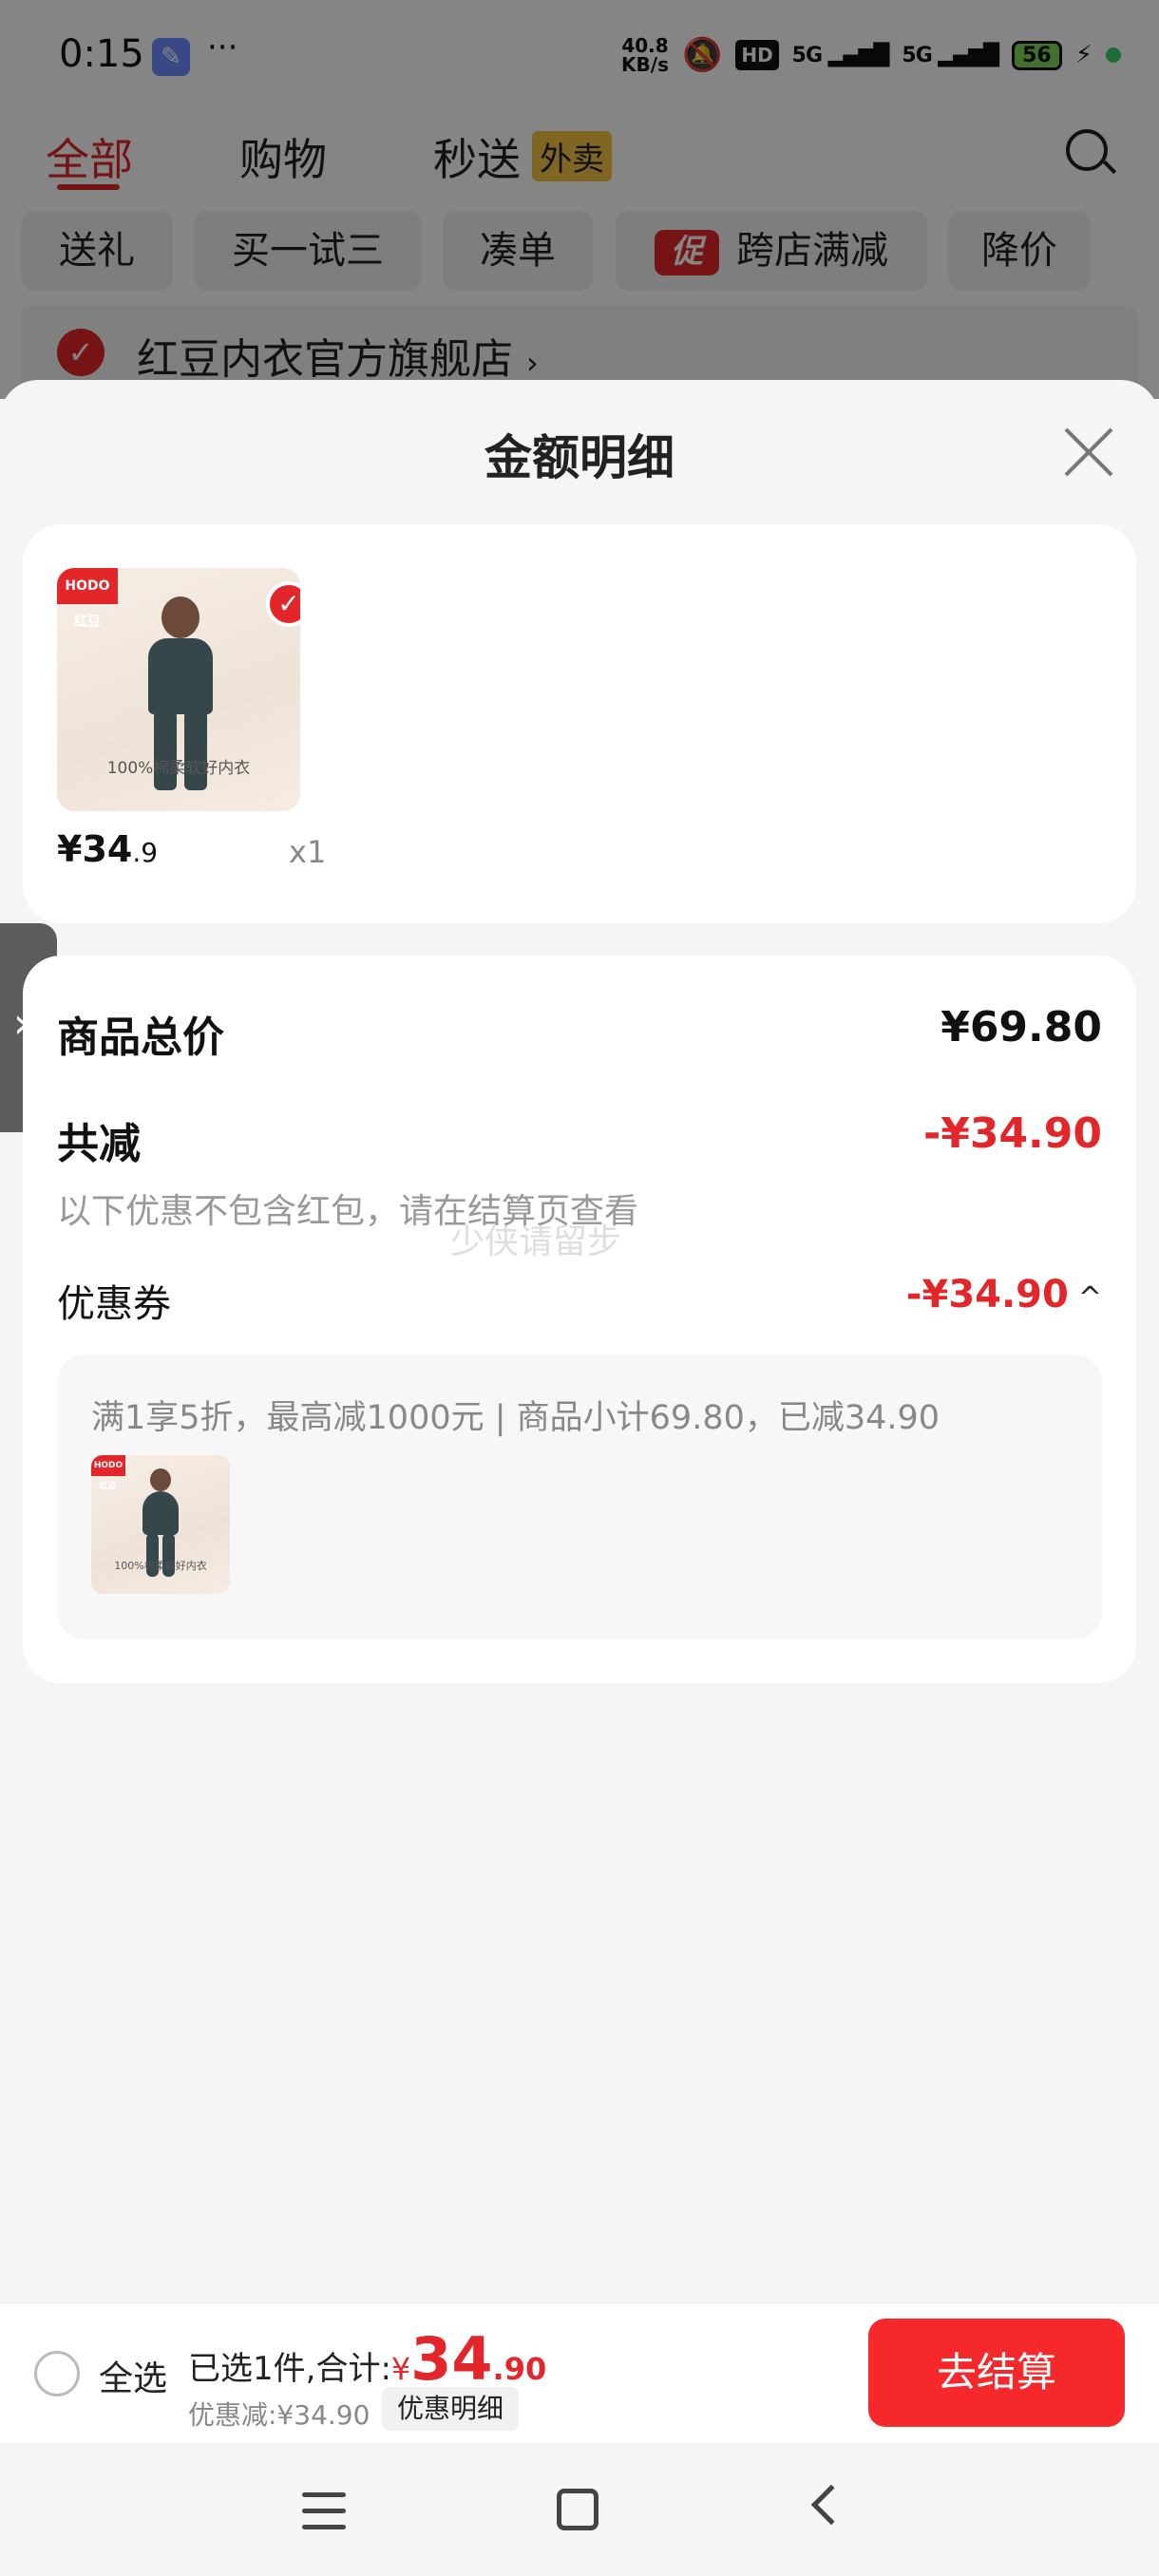 This screenshot has width=1159, height=2576. Describe the element at coordinates (178, 768) in the screenshot. I see `image-caption: 100%棉柔软好内衣` at that location.